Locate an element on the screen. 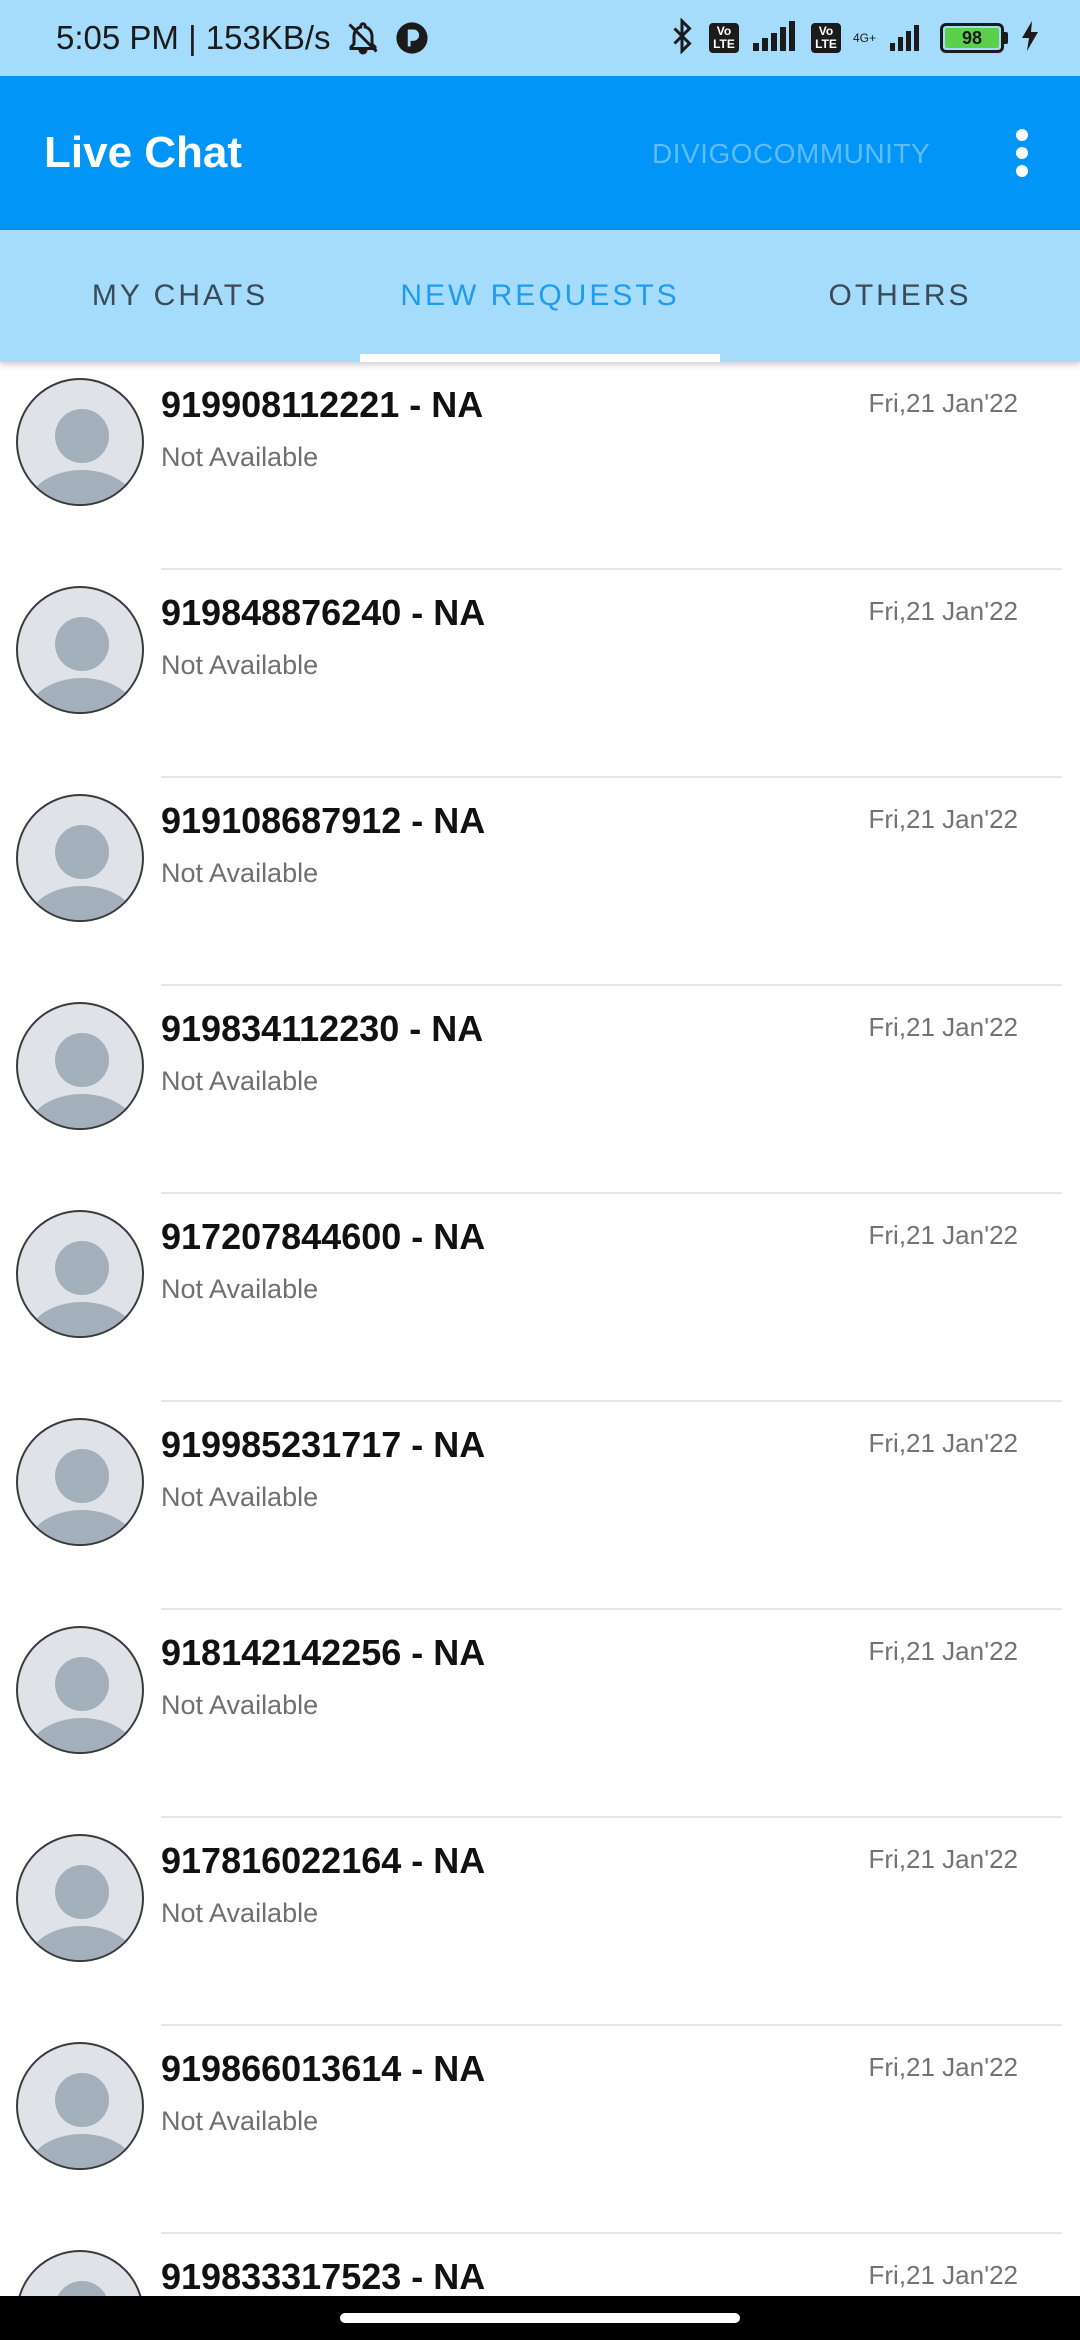  more-options-button is located at coordinates (1022, 153).